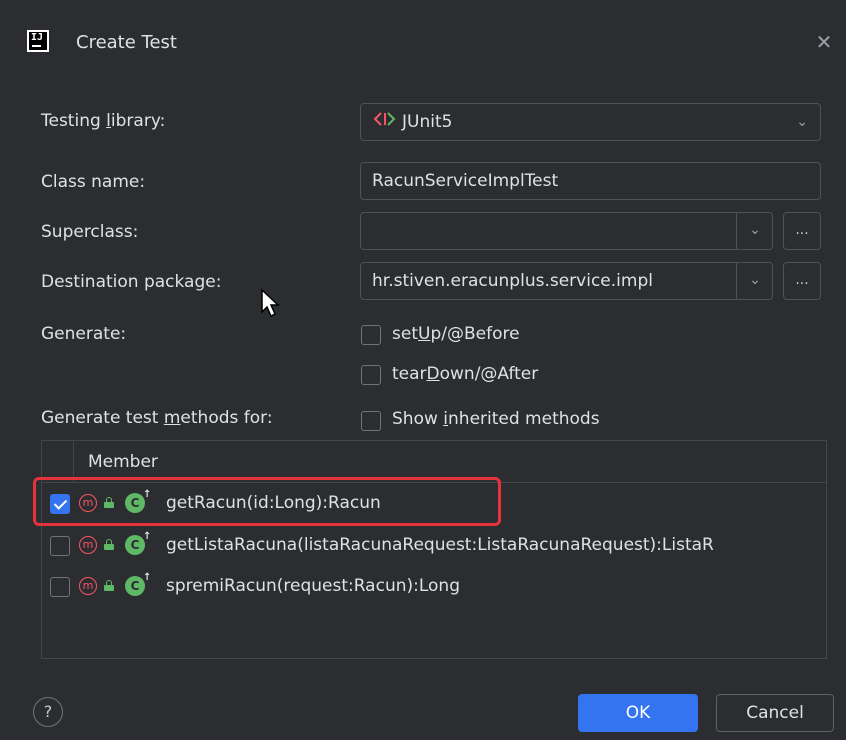 The width and height of the screenshot is (846, 740). What do you see at coordinates (48, 712) in the screenshot?
I see `help-button: ?` at bounding box center [48, 712].